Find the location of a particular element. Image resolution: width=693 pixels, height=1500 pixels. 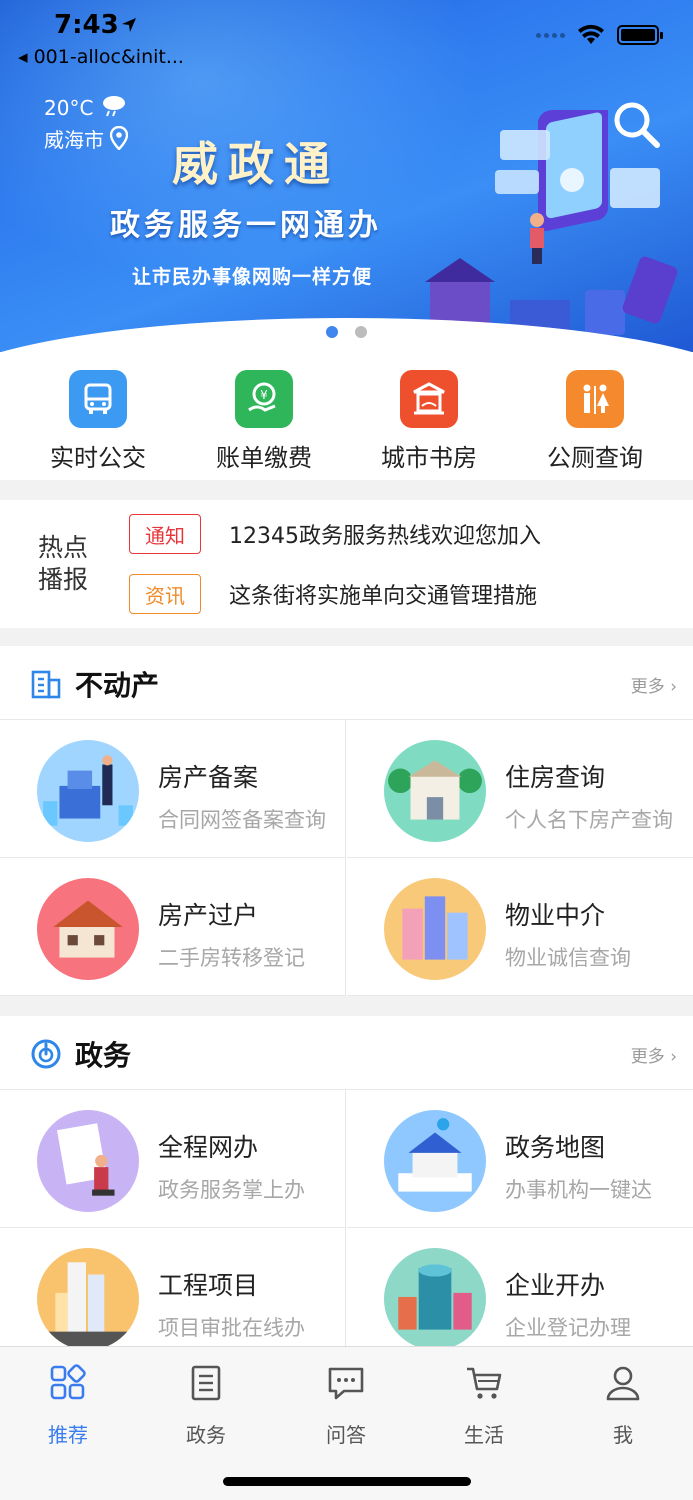

tab-life: 生活 is located at coordinates (484, 1405).